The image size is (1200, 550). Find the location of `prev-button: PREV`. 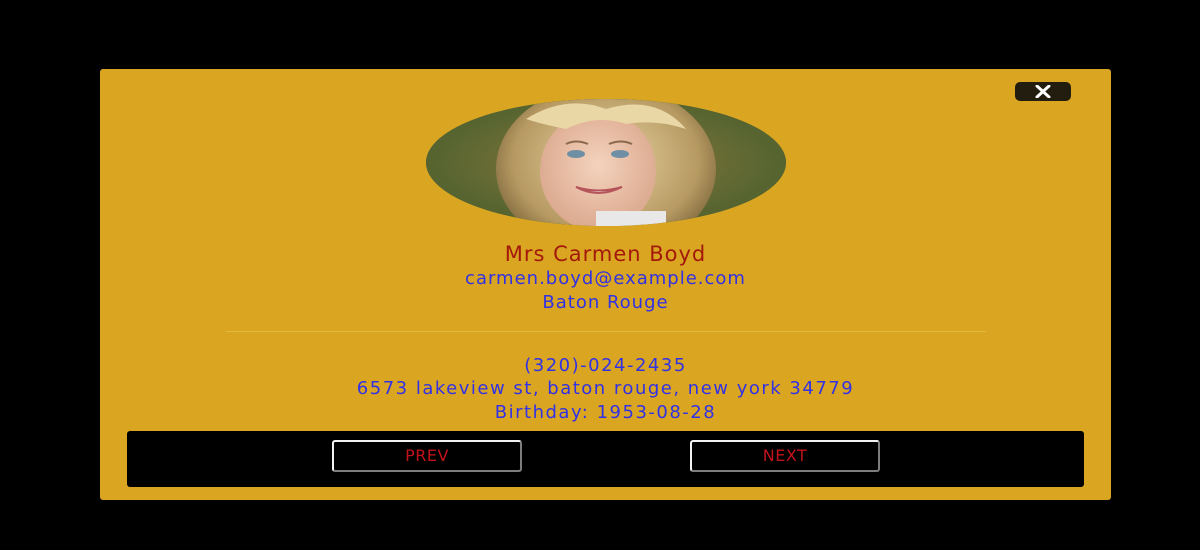

prev-button: PREV is located at coordinates (427, 456).